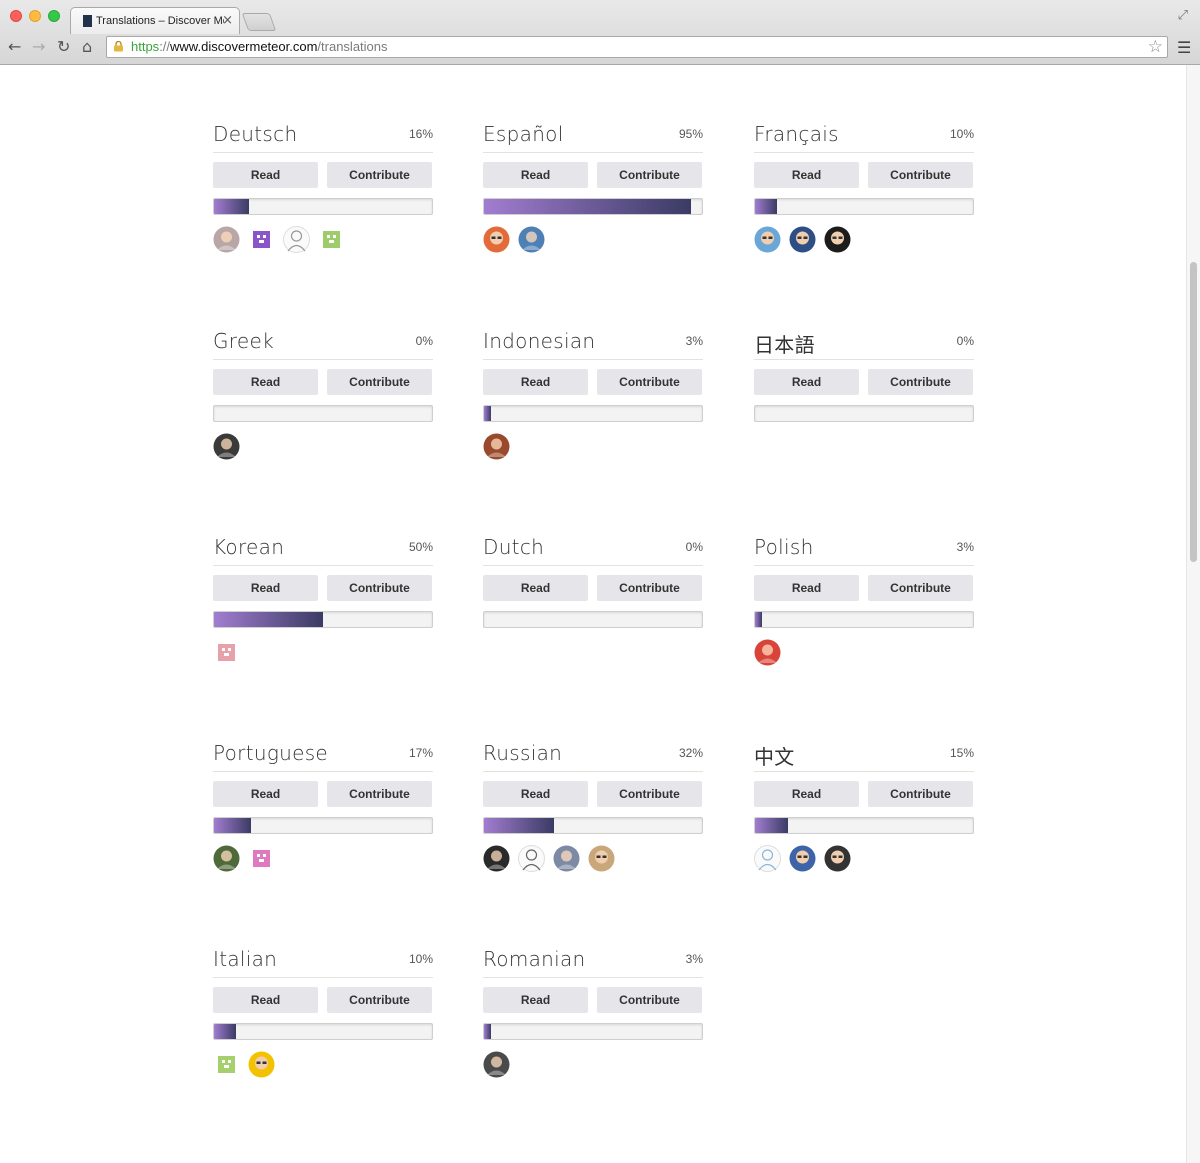 The height and width of the screenshot is (1163, 1200). I want to click on translation-card: 中文 15% Read Contribute, so click(864, 811).